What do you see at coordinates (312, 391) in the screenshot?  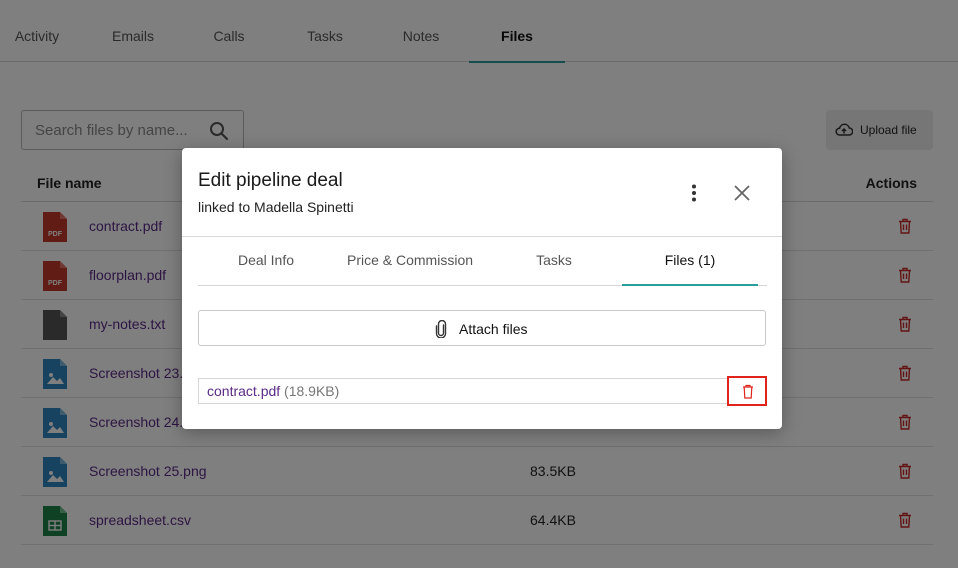 I see `attached-file-size: (18.9KB)` at bounding box center [312, 391].